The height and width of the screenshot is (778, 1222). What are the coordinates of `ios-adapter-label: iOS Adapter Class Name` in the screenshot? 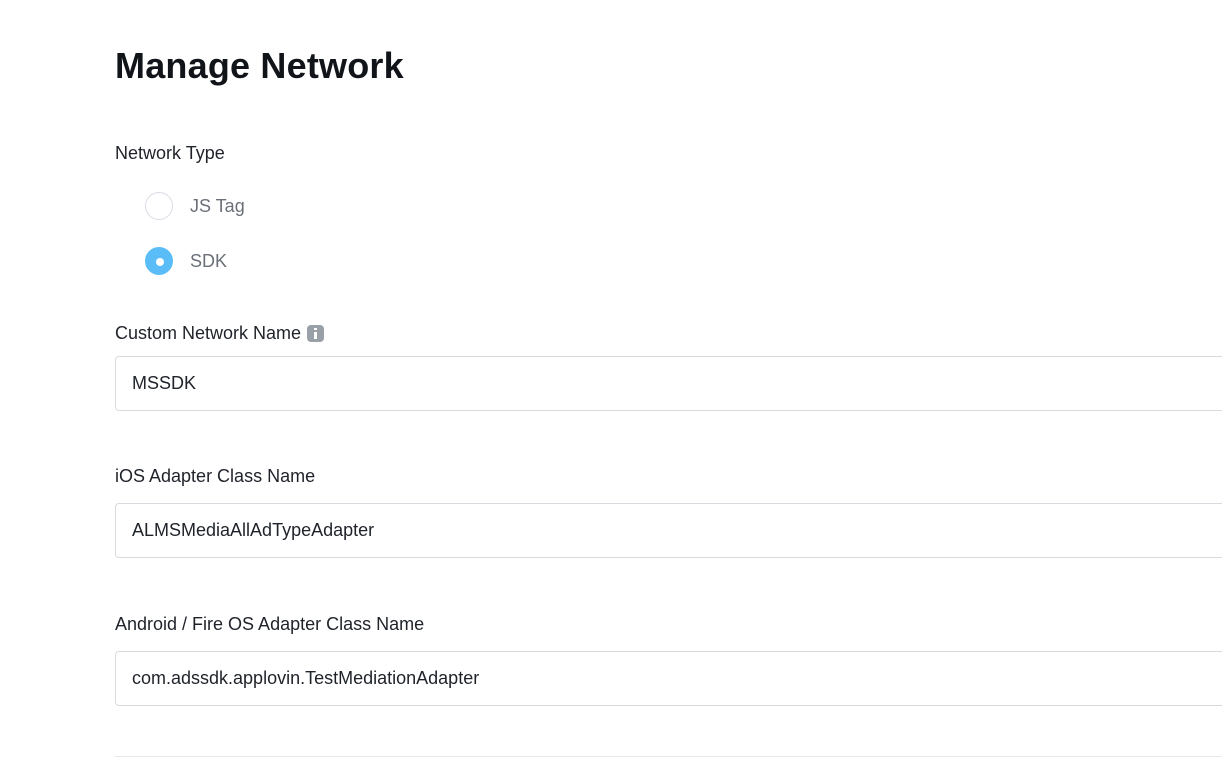 It's located at (215, 476).